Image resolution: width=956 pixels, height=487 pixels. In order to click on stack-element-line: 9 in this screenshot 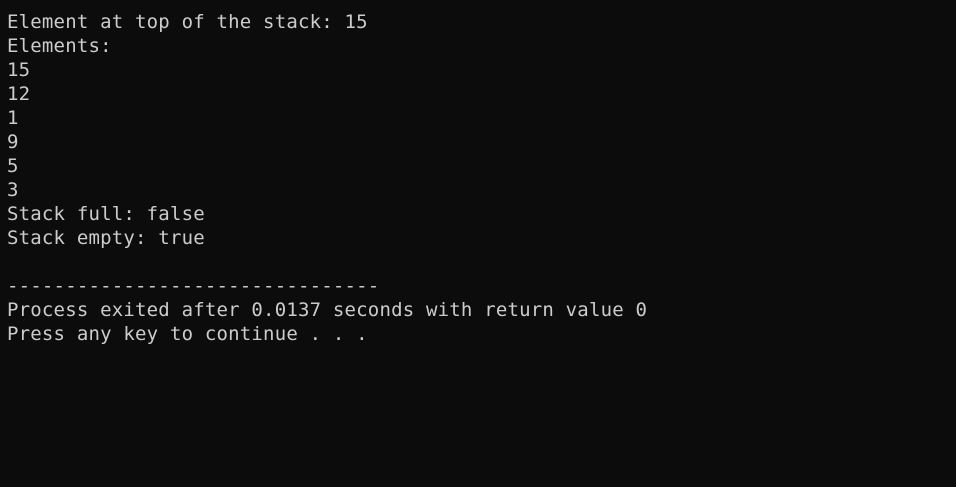, I will do `click(13, 142)`.